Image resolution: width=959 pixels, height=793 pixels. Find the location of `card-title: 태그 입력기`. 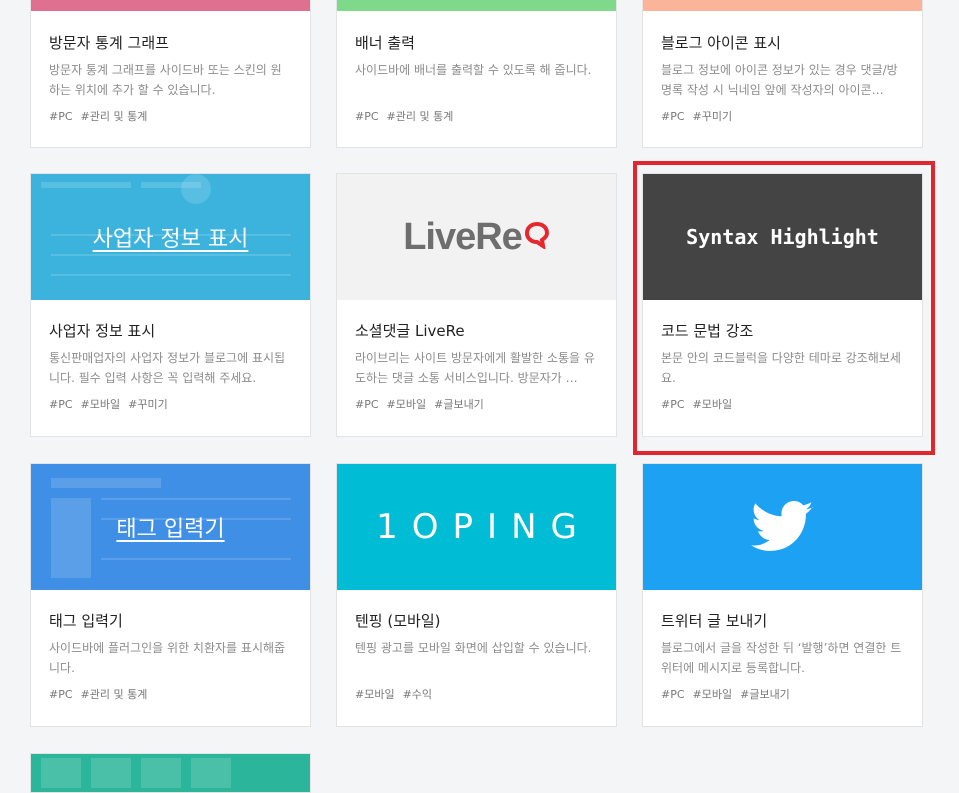

card-title: 태그 입력기 is located at coordinates (86, 621).